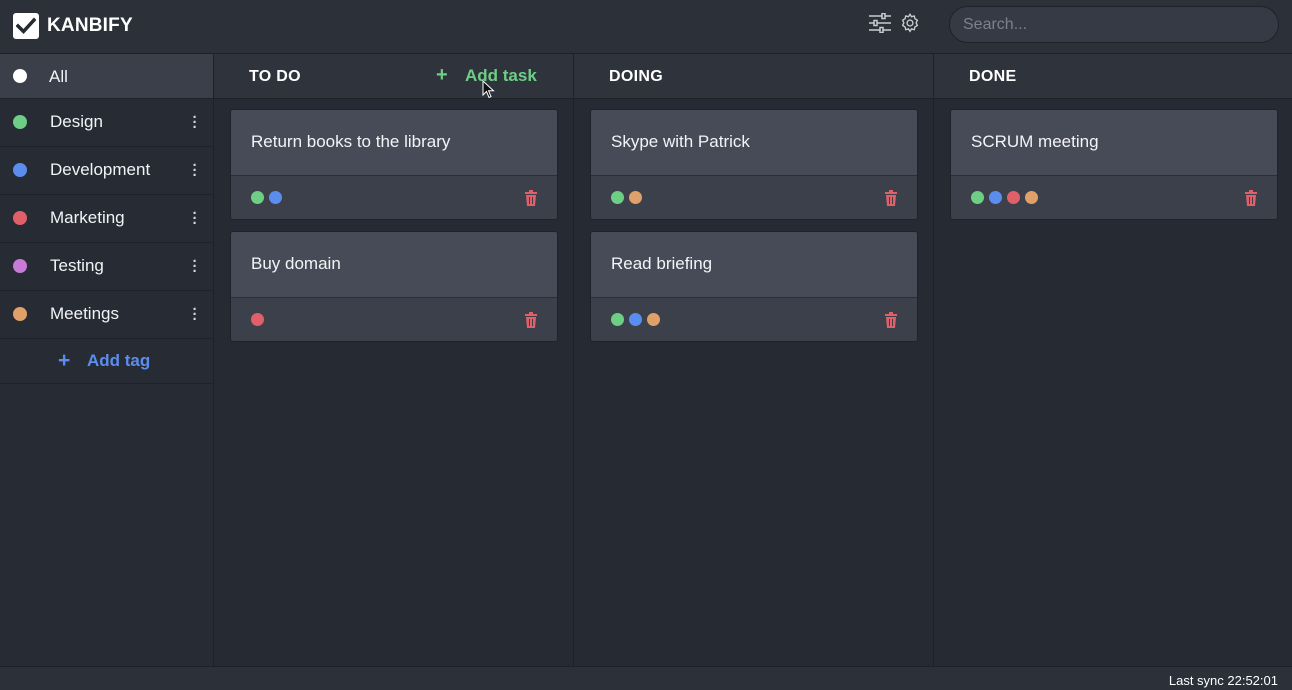  I want to click on task-card: Read briefing, so click(754, 286).